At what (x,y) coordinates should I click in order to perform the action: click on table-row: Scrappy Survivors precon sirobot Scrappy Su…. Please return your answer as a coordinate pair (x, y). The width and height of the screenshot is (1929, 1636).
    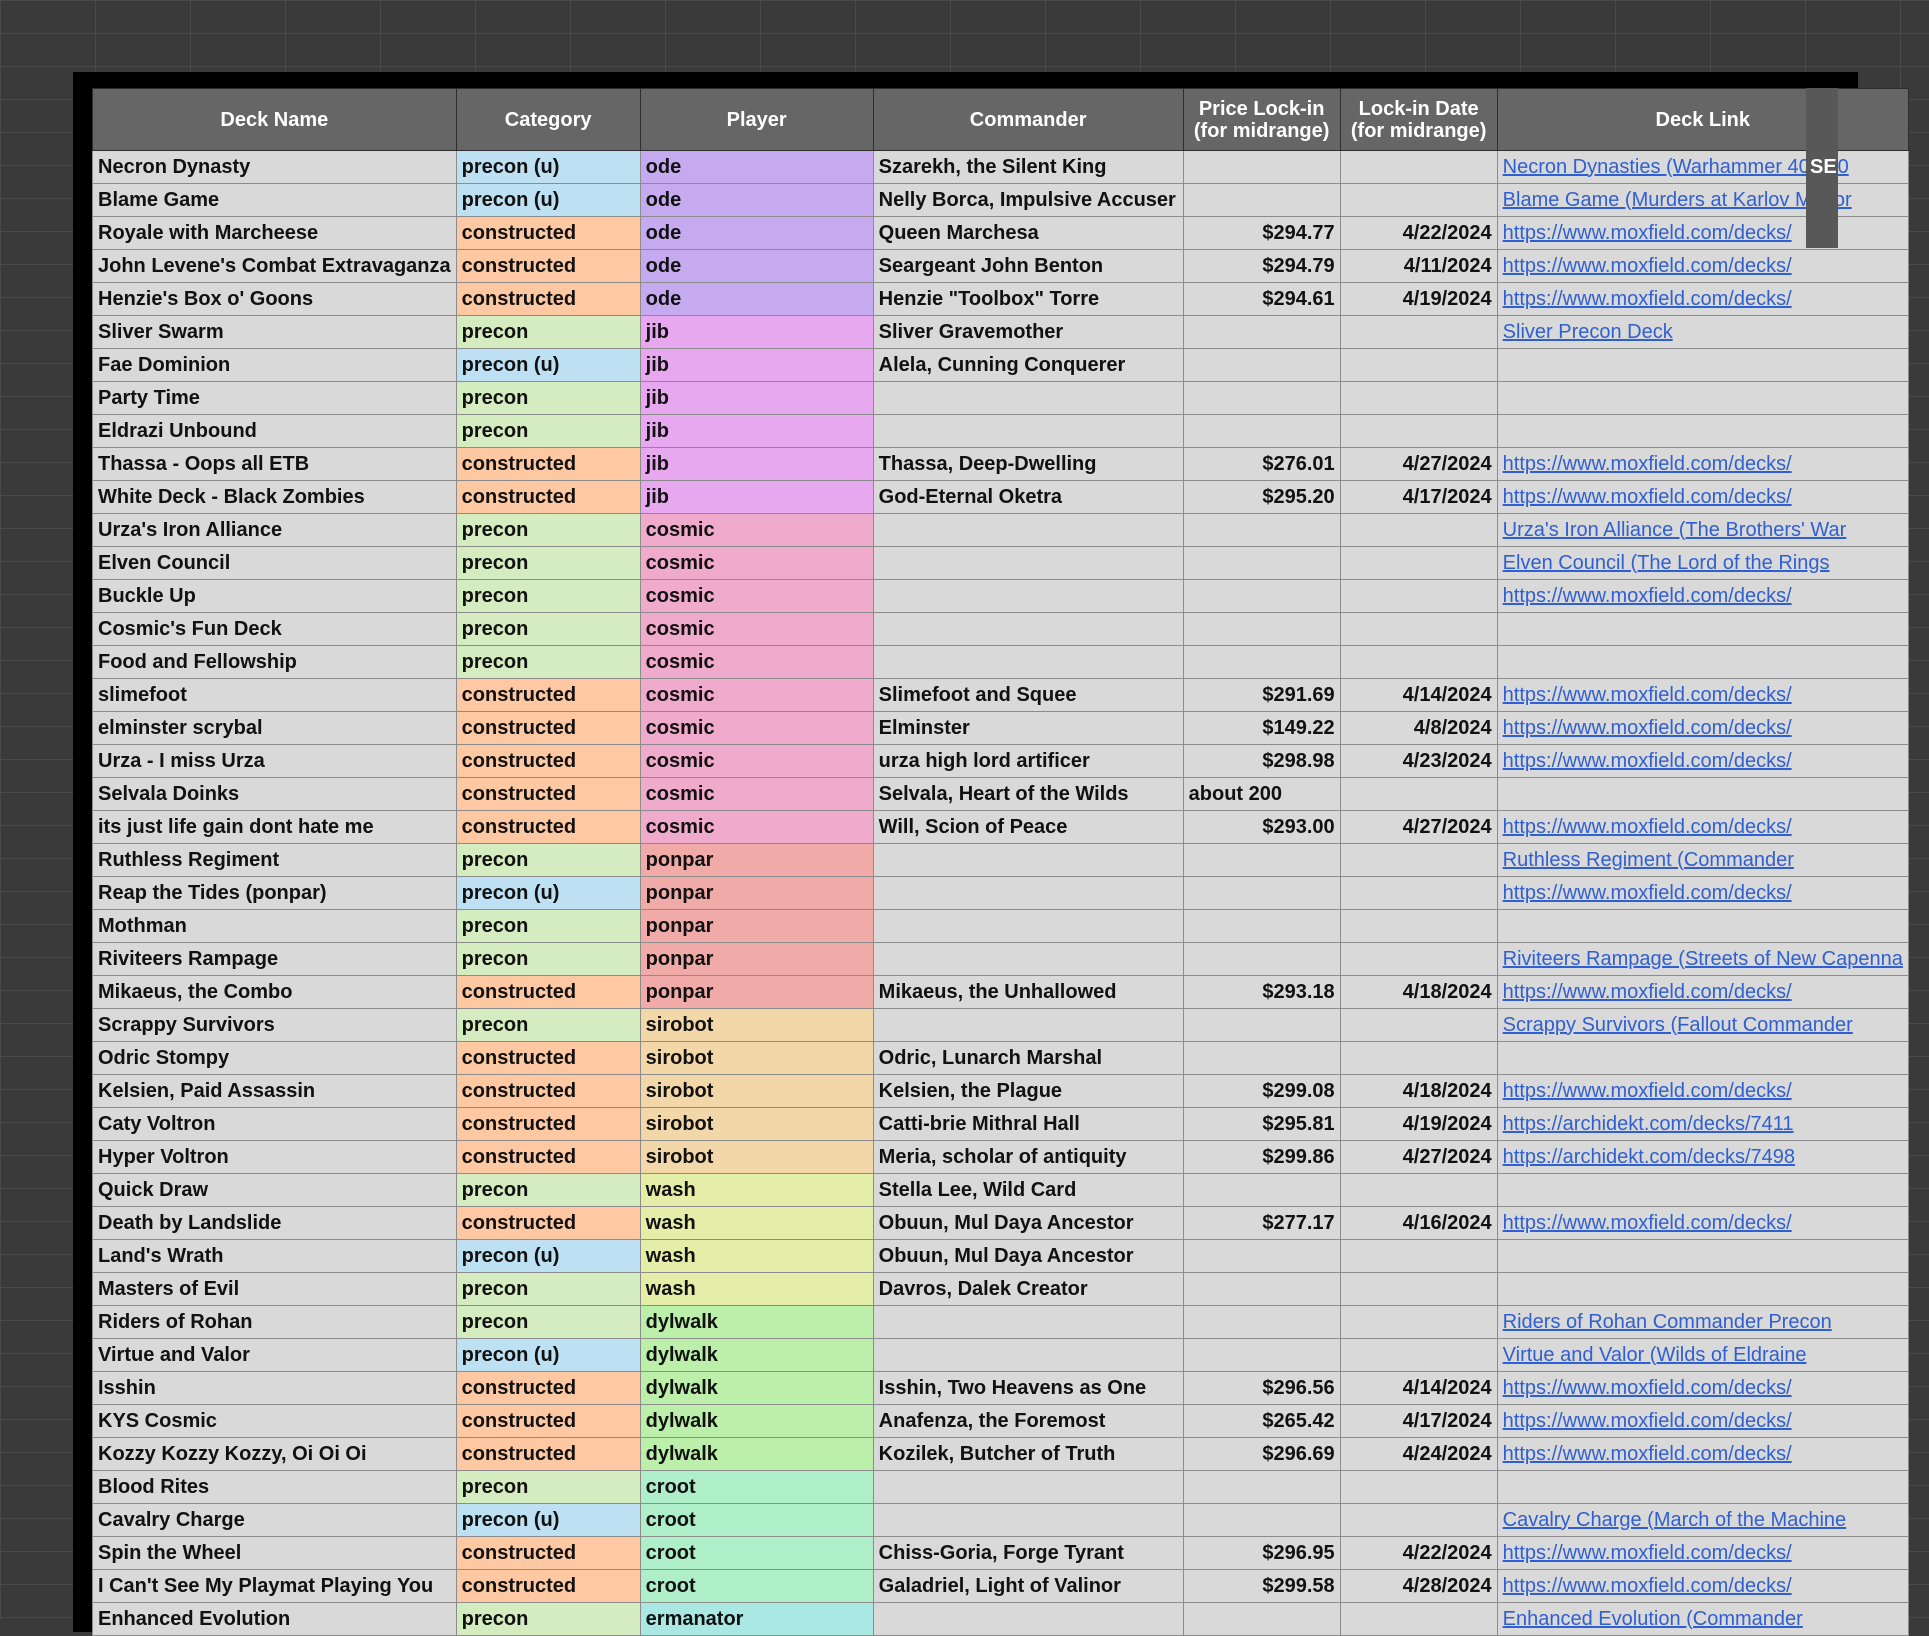
    Looking at the image, I should click on (1000, 1025).